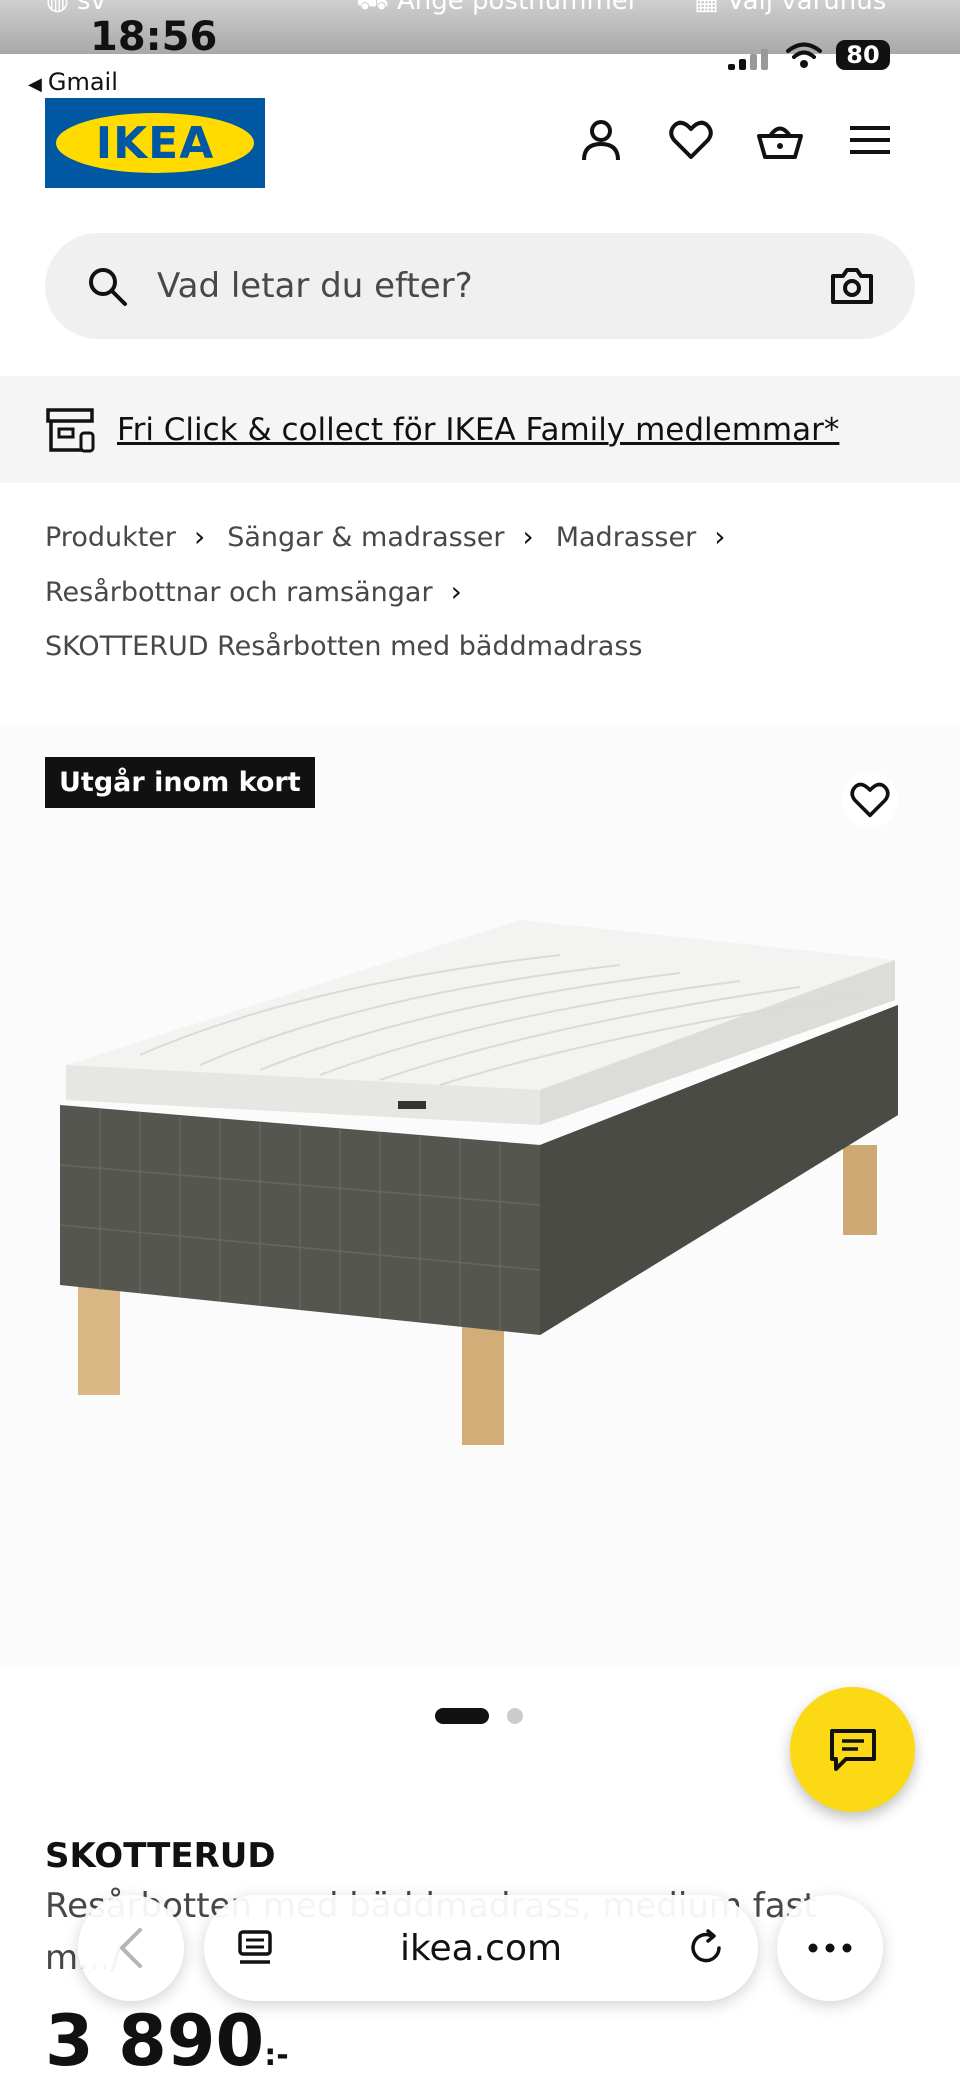 The width and height of the screenshot is (960, 2082). What do you see at coordinates (154, 37) in the screenshot?
I see `status-time: 18:56` at bounding box center [154, 37].